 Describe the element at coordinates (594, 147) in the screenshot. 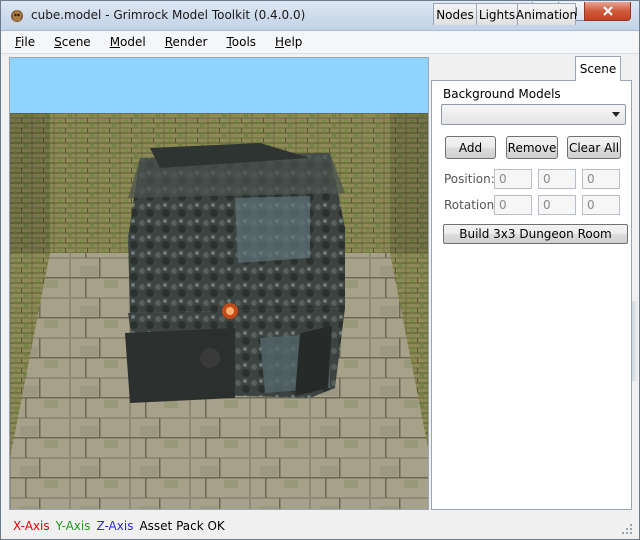

I see `clear-all-button: Clear All` at that location.